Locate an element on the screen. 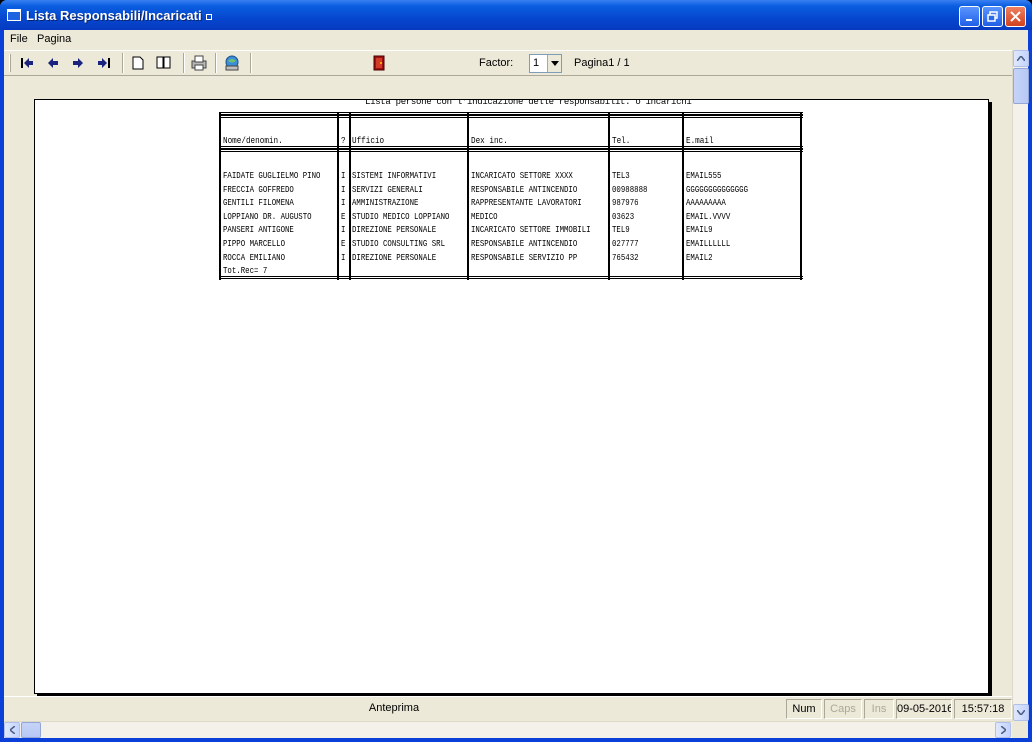  prev-page-icon is located at coordinates (53, 63).